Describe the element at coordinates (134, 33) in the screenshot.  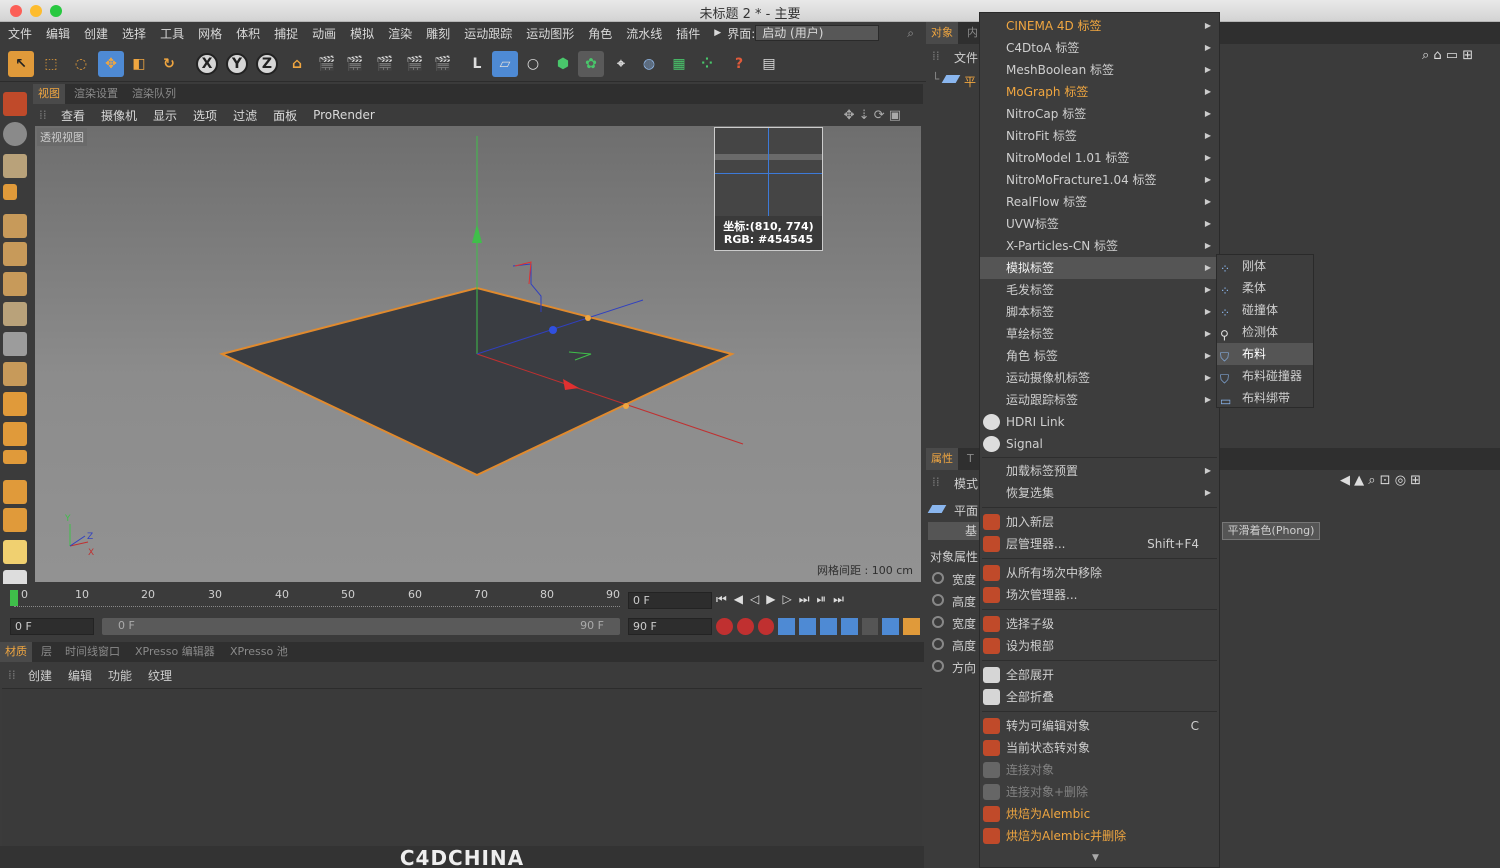
I see `menu-select: 选择` at that location.